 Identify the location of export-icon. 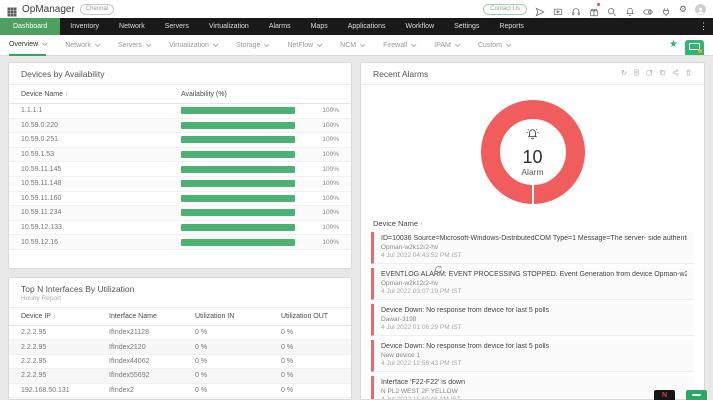
(636, 74).